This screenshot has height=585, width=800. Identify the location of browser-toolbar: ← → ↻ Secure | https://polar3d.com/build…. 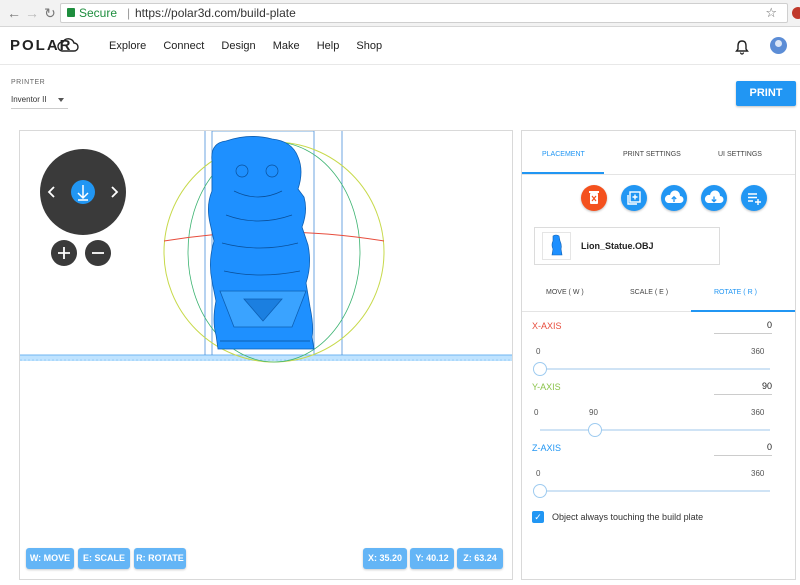
(400, 13).